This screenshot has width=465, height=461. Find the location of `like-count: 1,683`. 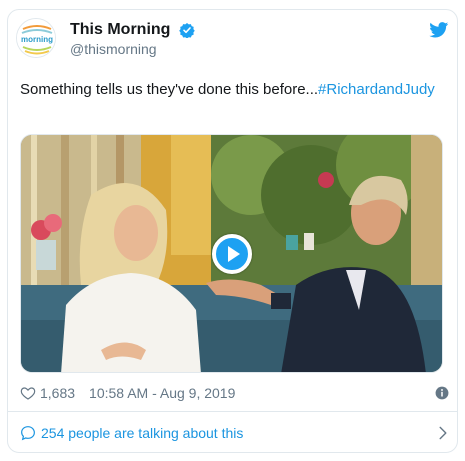

like-count: 1,683 is located at coordinates (57, 393).